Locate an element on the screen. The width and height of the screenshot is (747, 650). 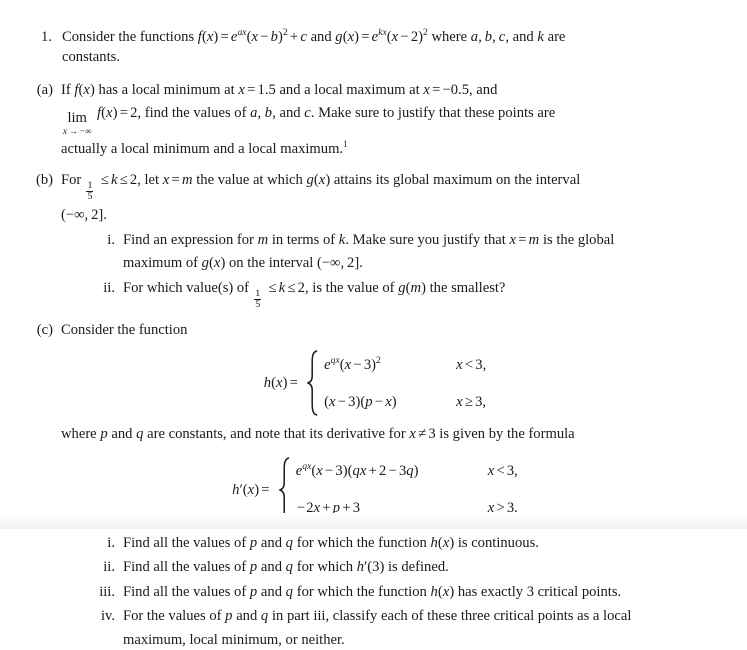
equation-h-piecewise: eqx(x −3)2 x <3, (x −3)(p − x) x ≥3, is located at coordinates (396, 383).